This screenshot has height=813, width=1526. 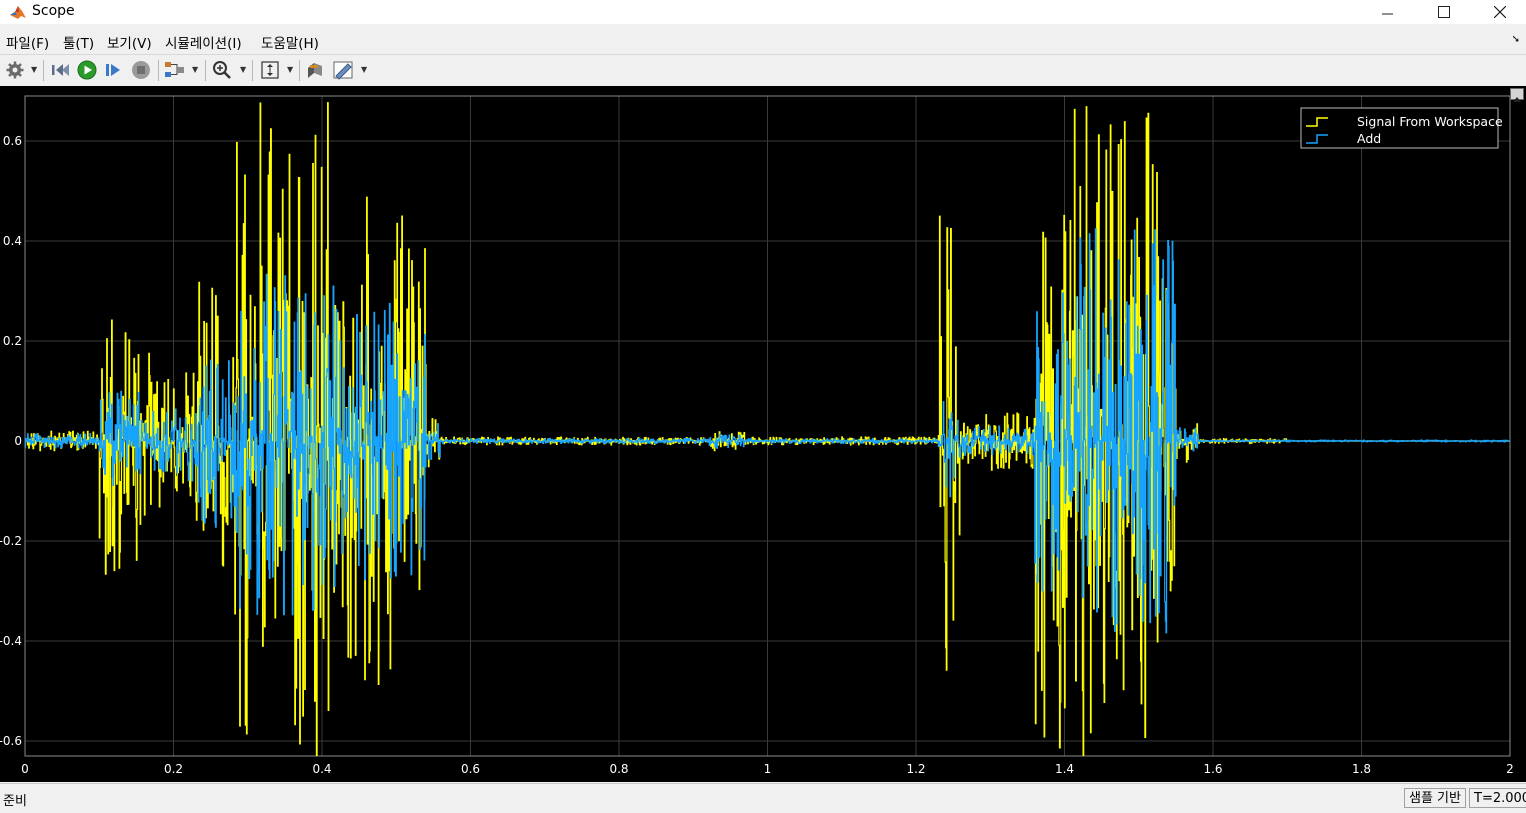 What do you see at coordinates (35, 70) in the screenshot?
I see `settings-dropdown-icon: ▼` at bounding box center [35, 70].